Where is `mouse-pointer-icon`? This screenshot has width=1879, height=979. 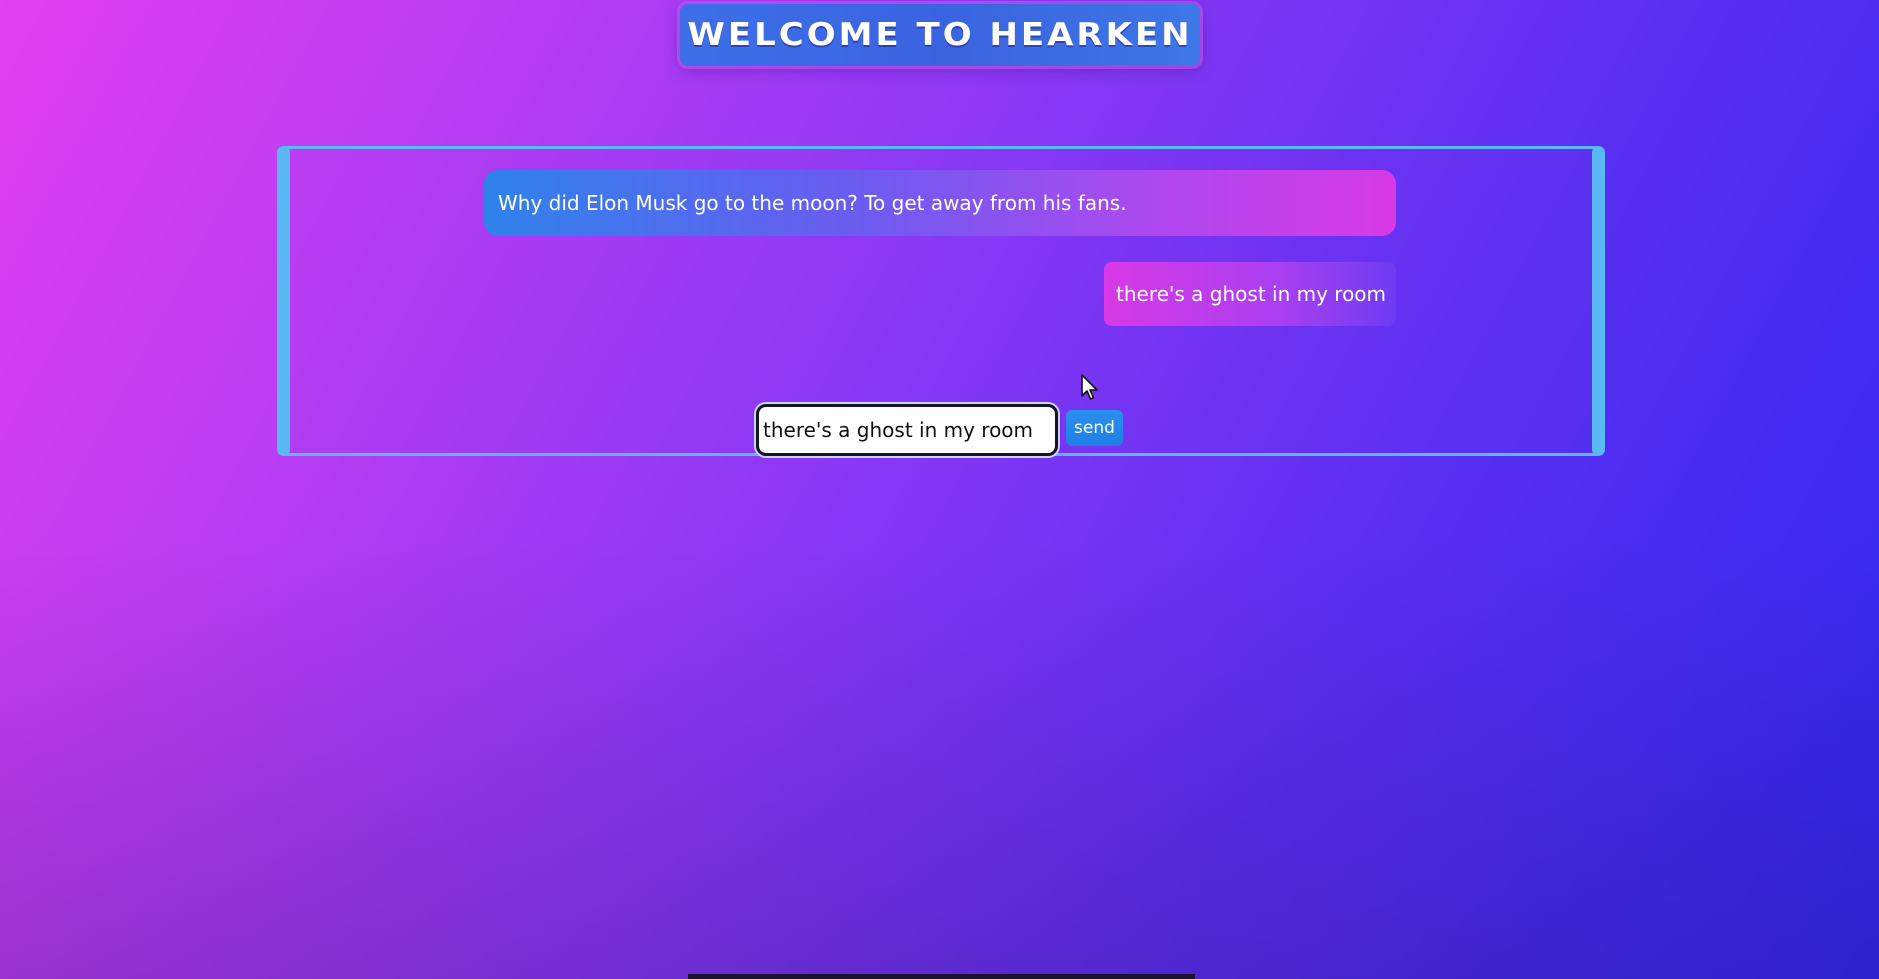
mouse-pointer-icon is located at coordinates (1089, 387).